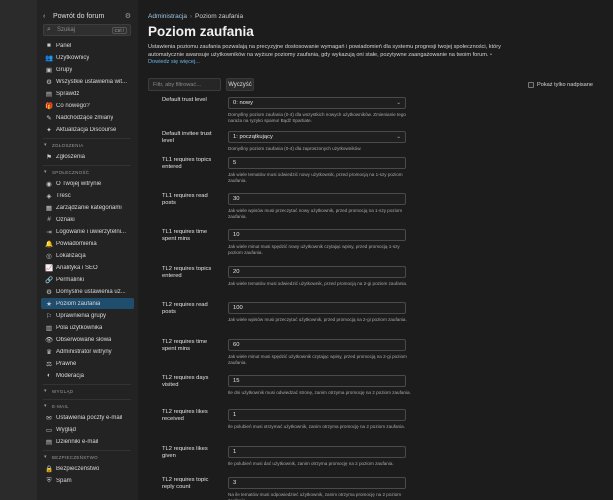 This screenshot has height=500, width=613. I want to click on back-to-forum-link: ‹ Powrót do forum ⚙, so click(87, 16).